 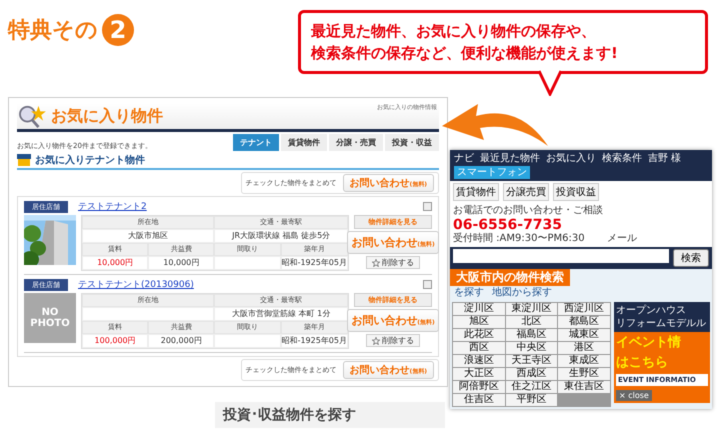 I want to click on page-title: お気に入り物件, so click(x=107, y=116).